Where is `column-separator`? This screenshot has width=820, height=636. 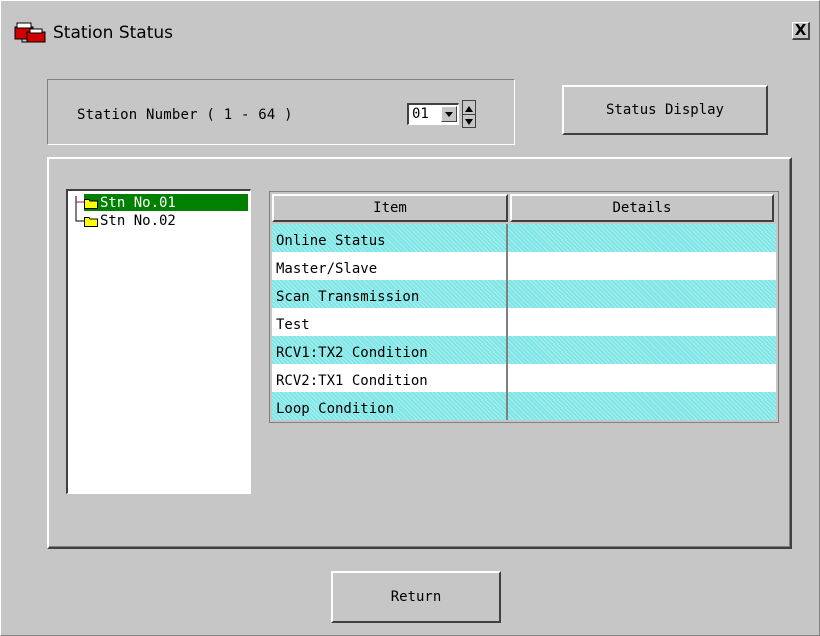
column-separator is located at coordinates (507, 322).